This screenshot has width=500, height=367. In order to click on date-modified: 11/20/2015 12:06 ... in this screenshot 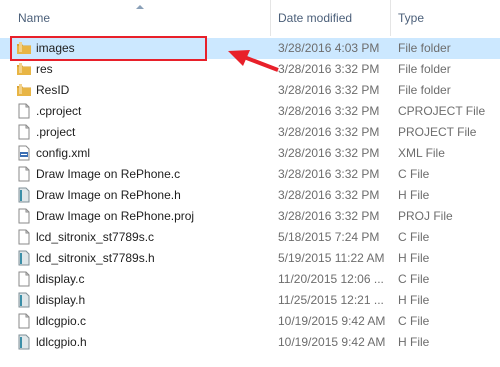, I will do `click(331, 279)`.